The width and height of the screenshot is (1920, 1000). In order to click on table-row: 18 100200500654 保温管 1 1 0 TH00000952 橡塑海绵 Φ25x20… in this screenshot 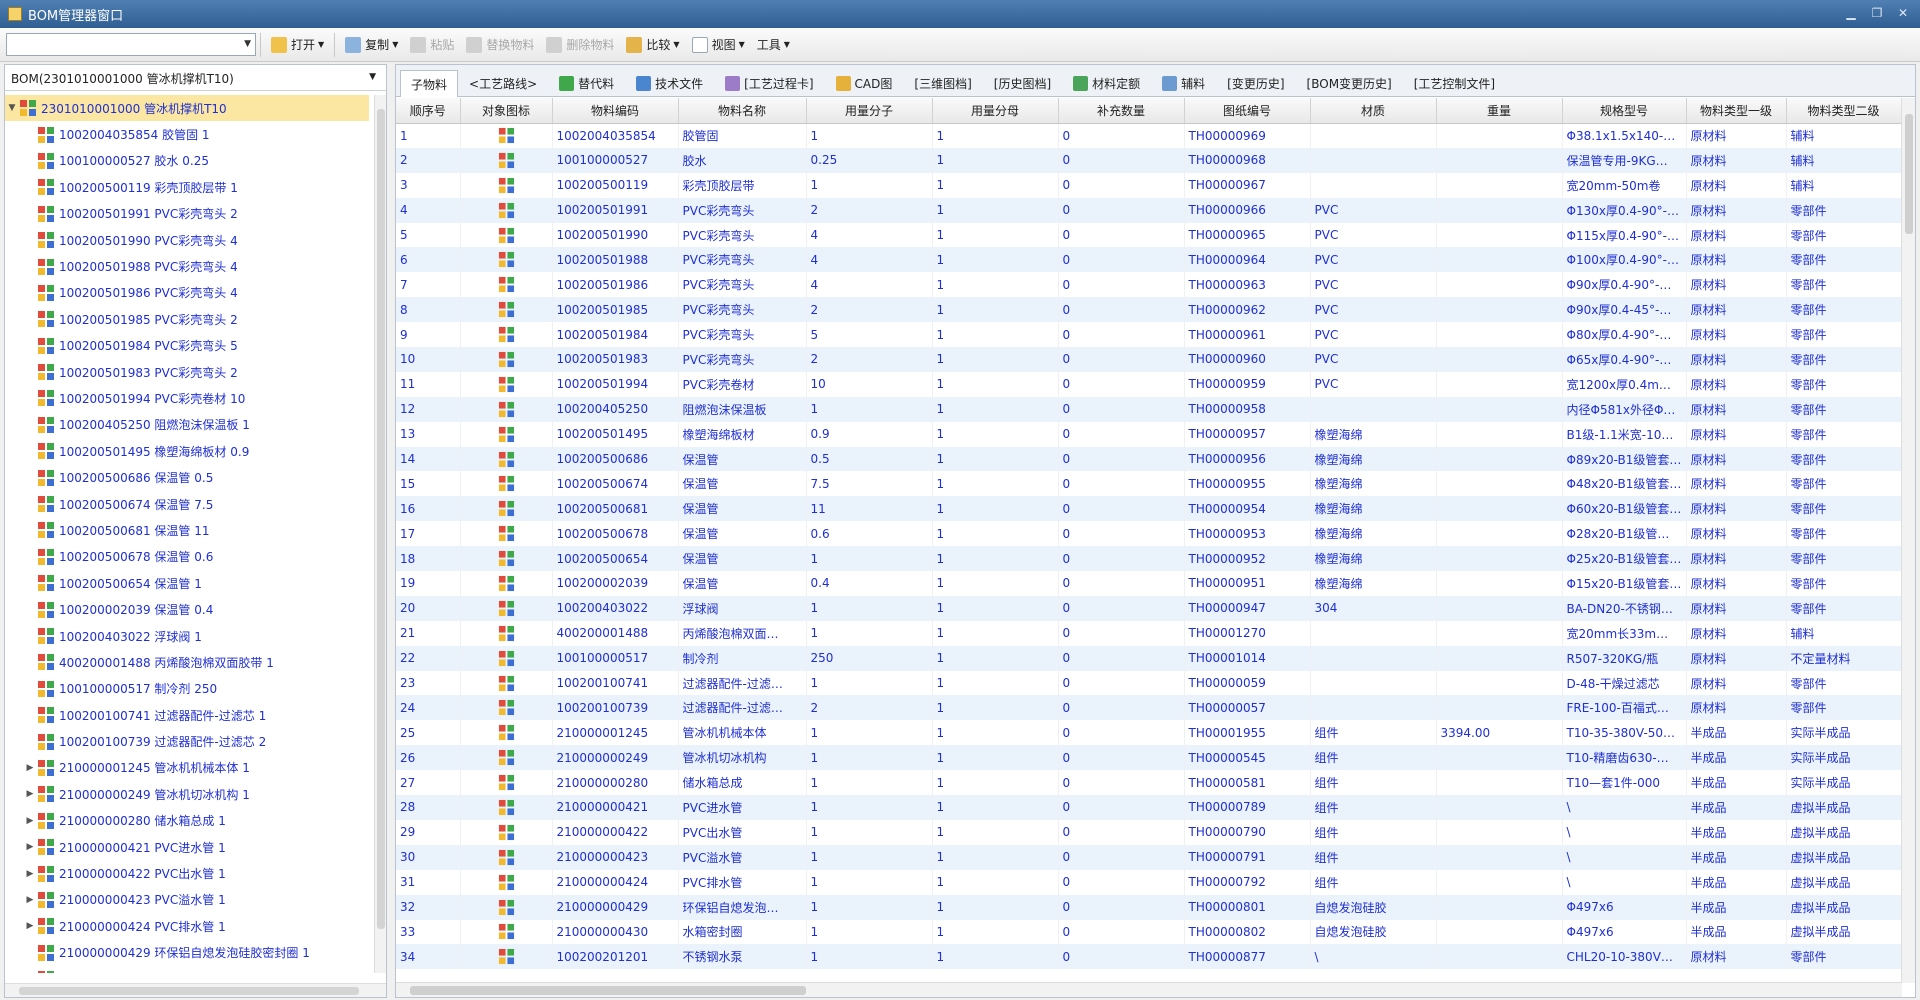, I will do `click(1149, 559)`.